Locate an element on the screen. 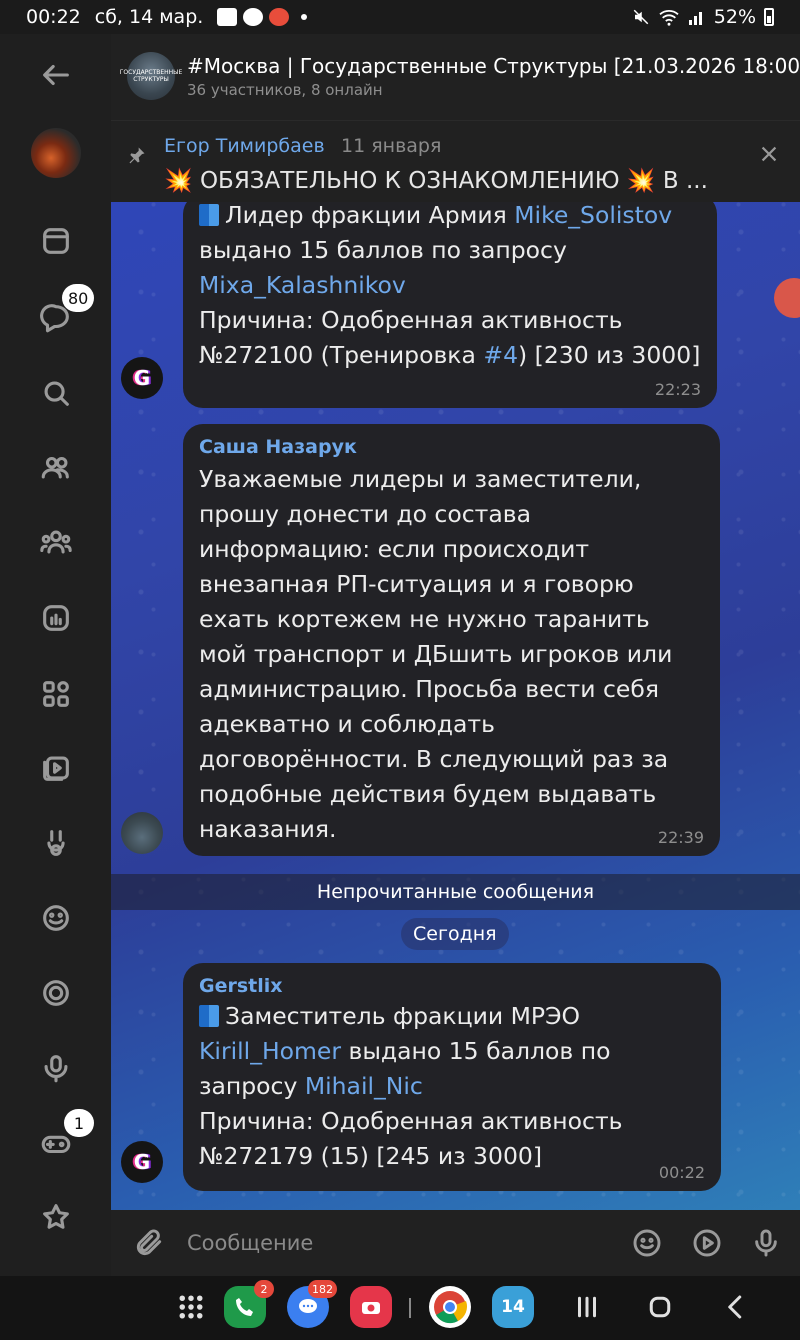 The width and height of the screenshot is (800, 1340). message-time: 22:39 is located at coordinates (680, 837).